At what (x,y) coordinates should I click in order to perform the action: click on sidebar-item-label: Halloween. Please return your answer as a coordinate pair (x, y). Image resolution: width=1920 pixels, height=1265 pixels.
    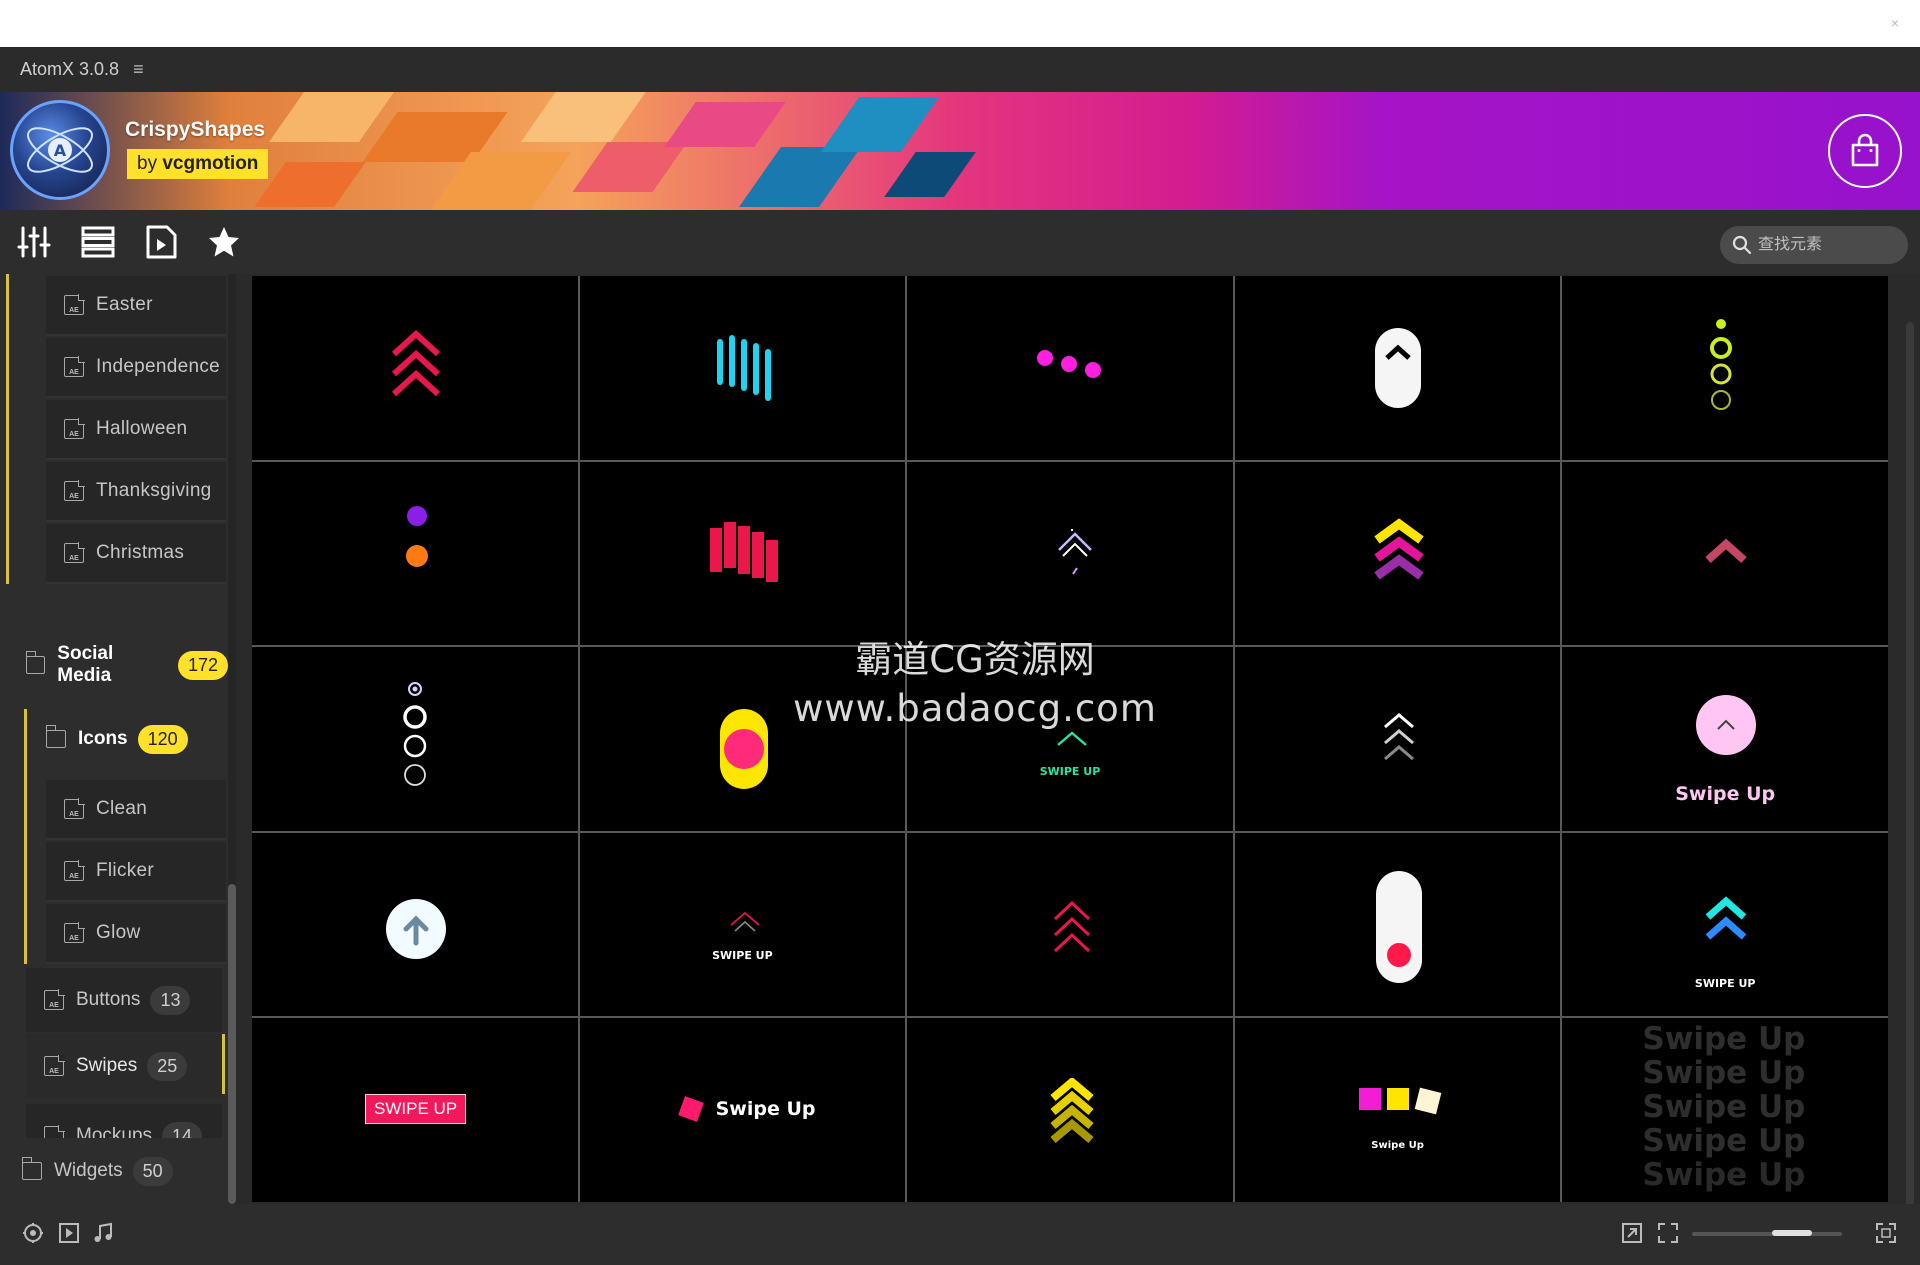
    Looking at the image, I should click on (142, 428).